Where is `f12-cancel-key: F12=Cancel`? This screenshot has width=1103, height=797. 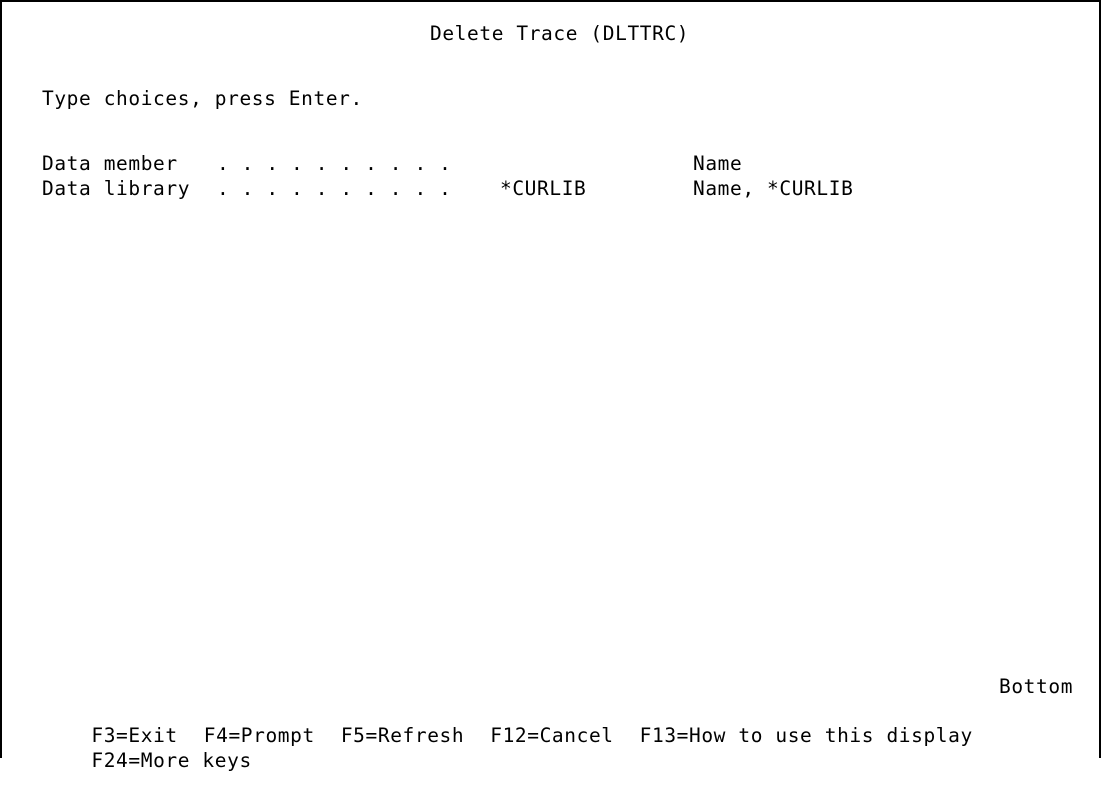
f12-cancel-key: F12=Cancel is located at coordinates (551, 736).